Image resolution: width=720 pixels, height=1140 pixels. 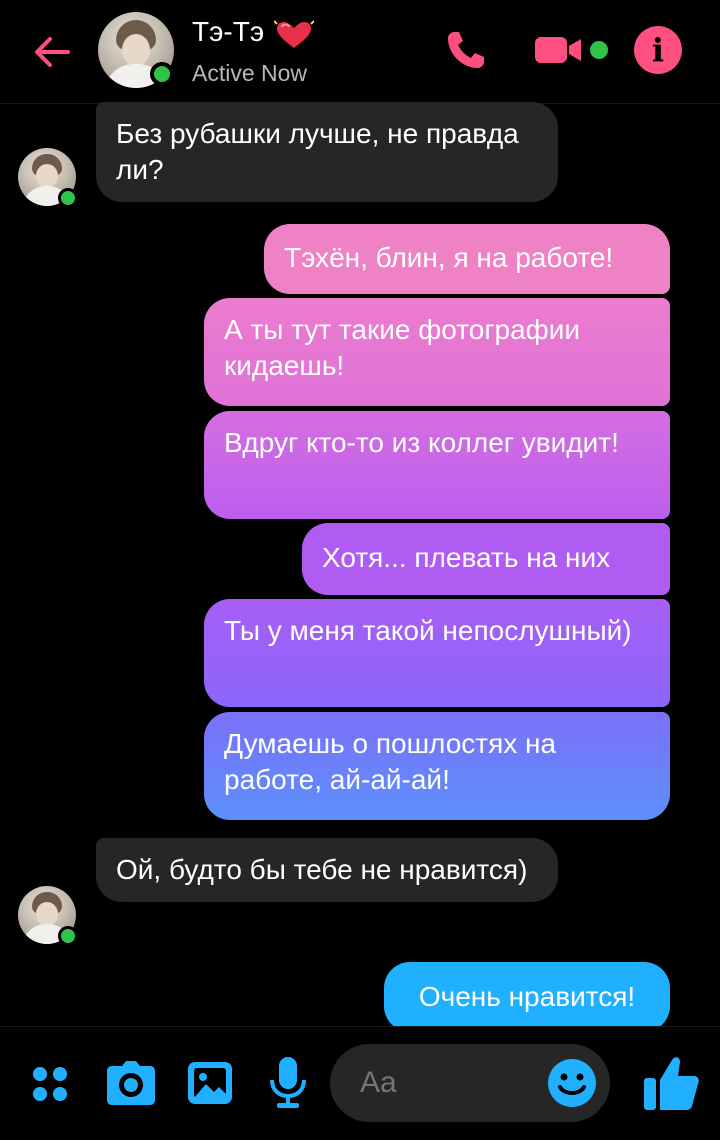 What do you see at coordinates (599, 50) in the screenshot?
I see `video-active-dot` at bounding box center [599, 50].